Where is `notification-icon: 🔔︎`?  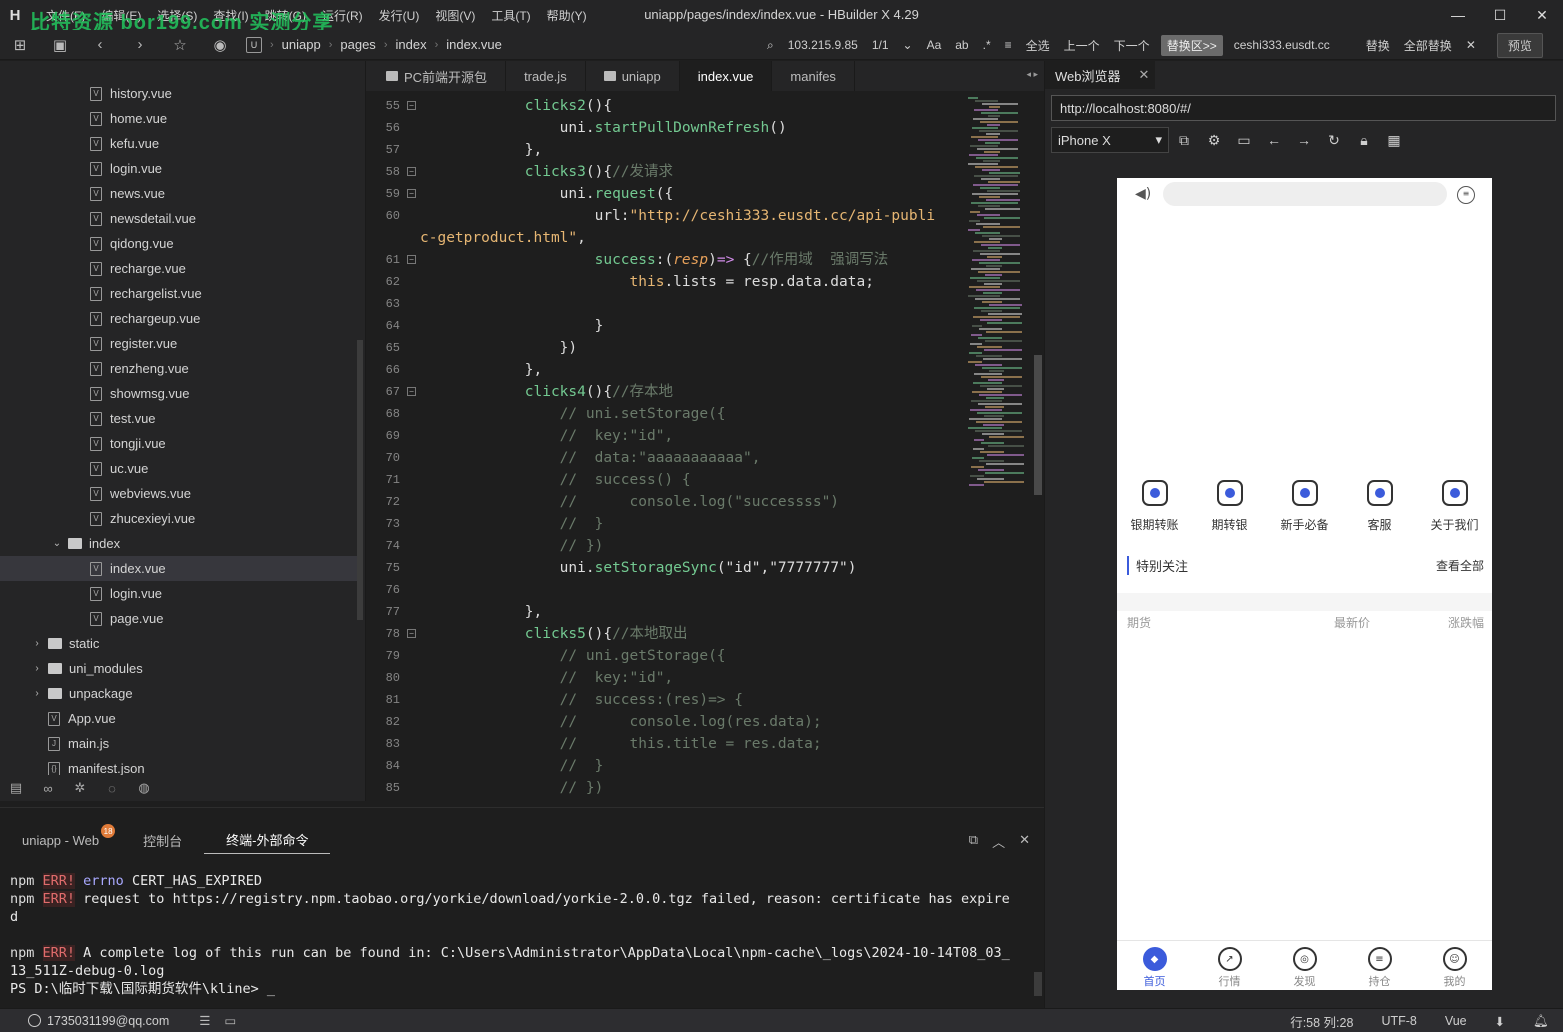
notification-icon: 🔔︎ is located at coordinates (1541, 1021).